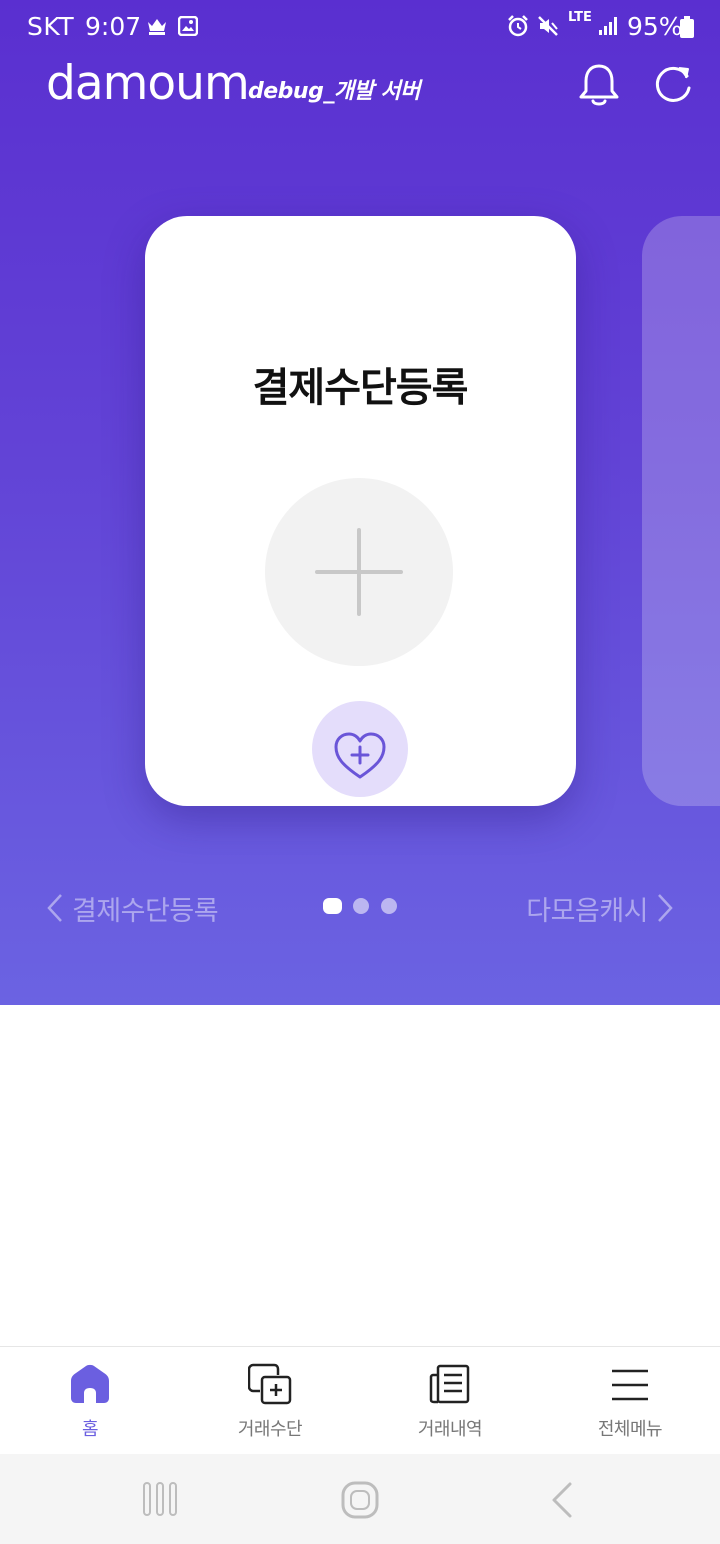 Image resolution: width=720 pixels, height=1544 pixels. I want to click on next-card-link: 다모음캐시, so click(600, 908).